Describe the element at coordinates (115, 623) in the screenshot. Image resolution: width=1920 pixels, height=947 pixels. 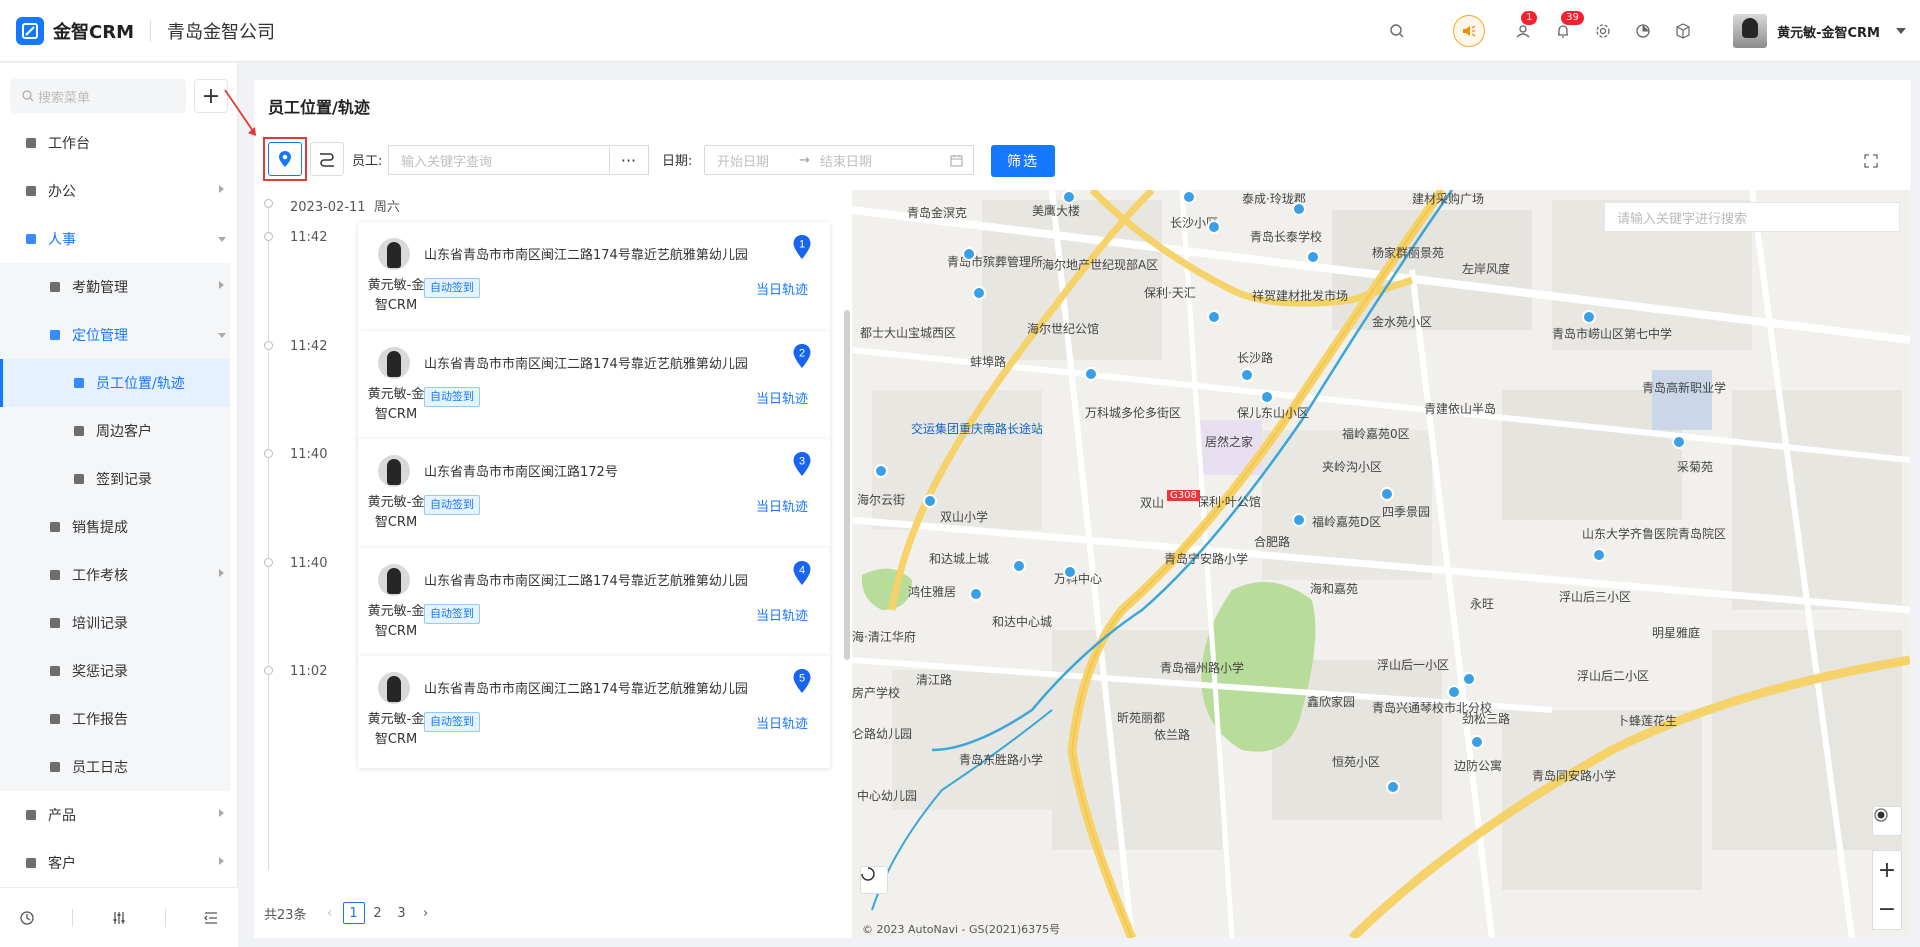
I see `sidebar-item: 培训记录` at that location.